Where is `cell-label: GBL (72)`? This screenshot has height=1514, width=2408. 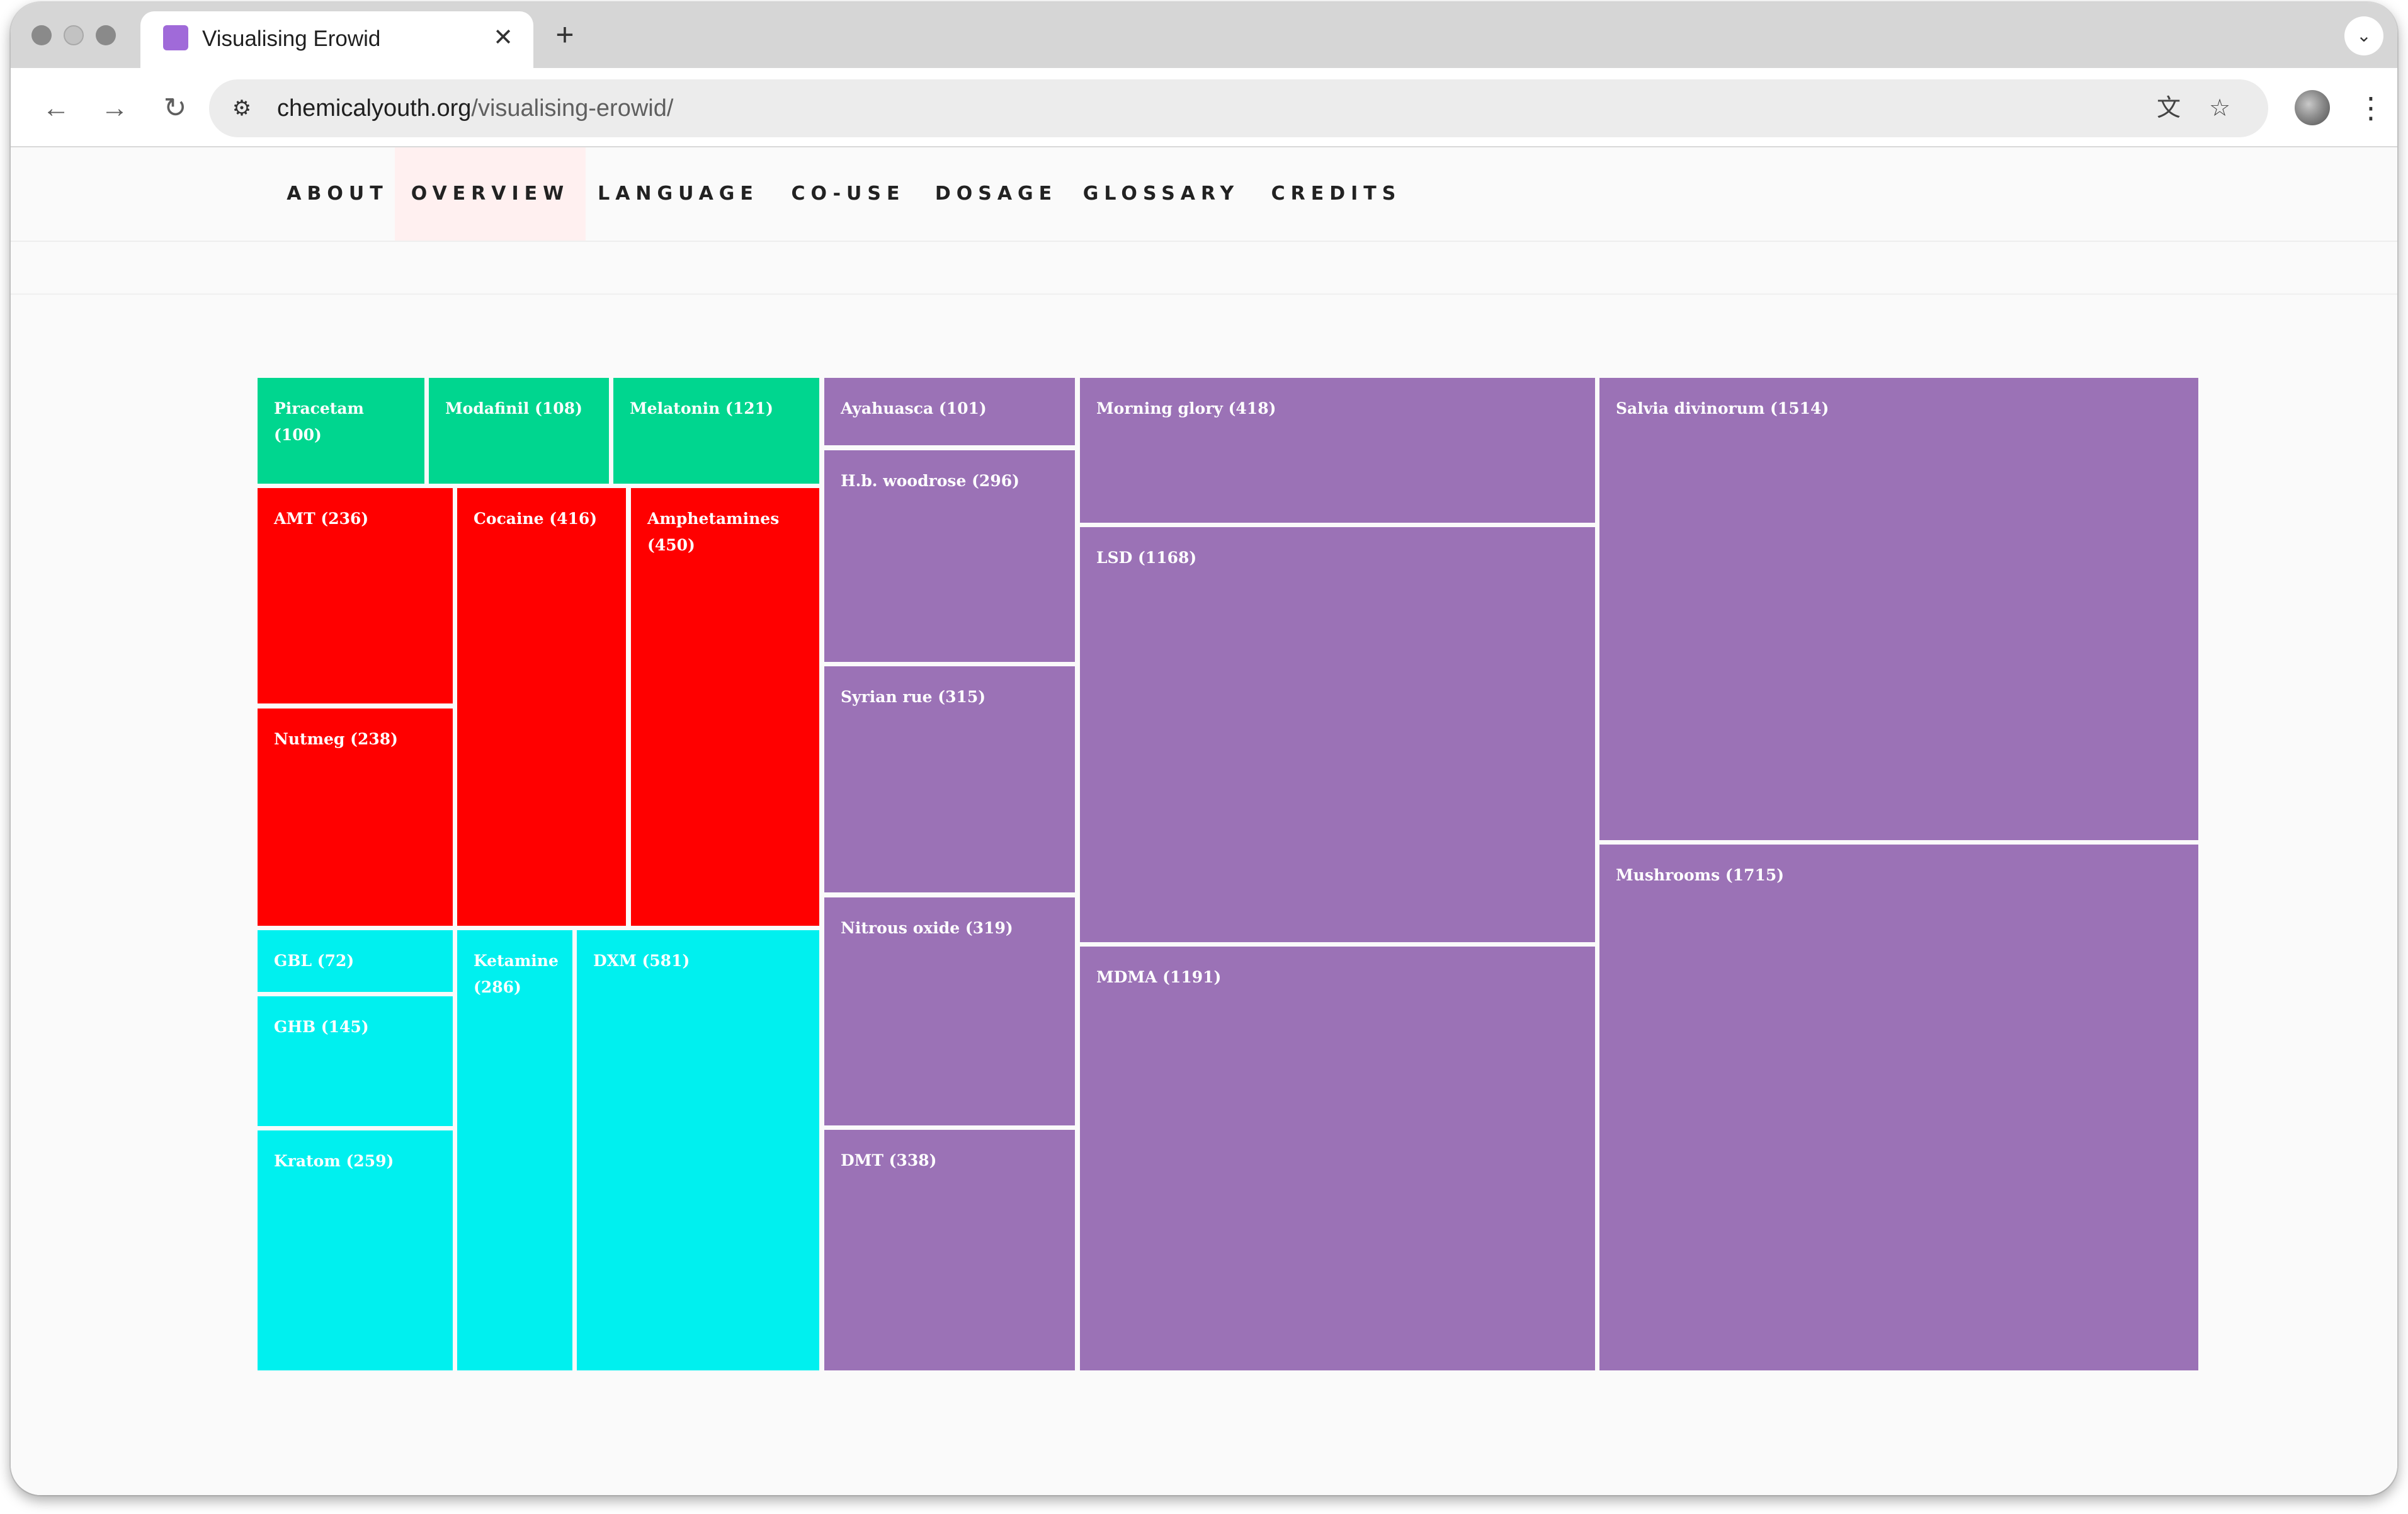
cell-label: GBL (72) is located at coordinates (314, 961).